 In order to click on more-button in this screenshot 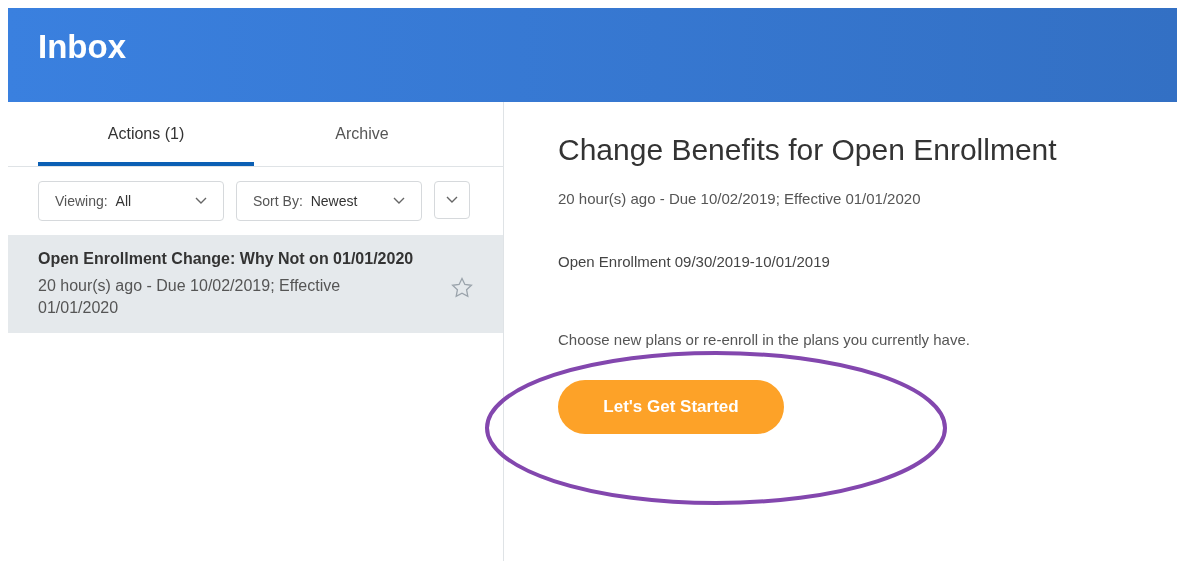, I will do `click(452, 200)`.